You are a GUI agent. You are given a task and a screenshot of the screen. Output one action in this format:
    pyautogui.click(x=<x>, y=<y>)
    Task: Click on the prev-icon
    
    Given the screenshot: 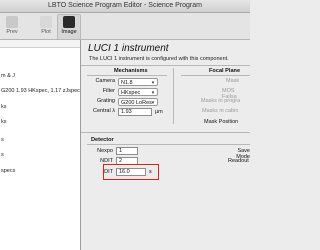 What is the action you would take?
    pyautogui.click(x=12, y=22)
    